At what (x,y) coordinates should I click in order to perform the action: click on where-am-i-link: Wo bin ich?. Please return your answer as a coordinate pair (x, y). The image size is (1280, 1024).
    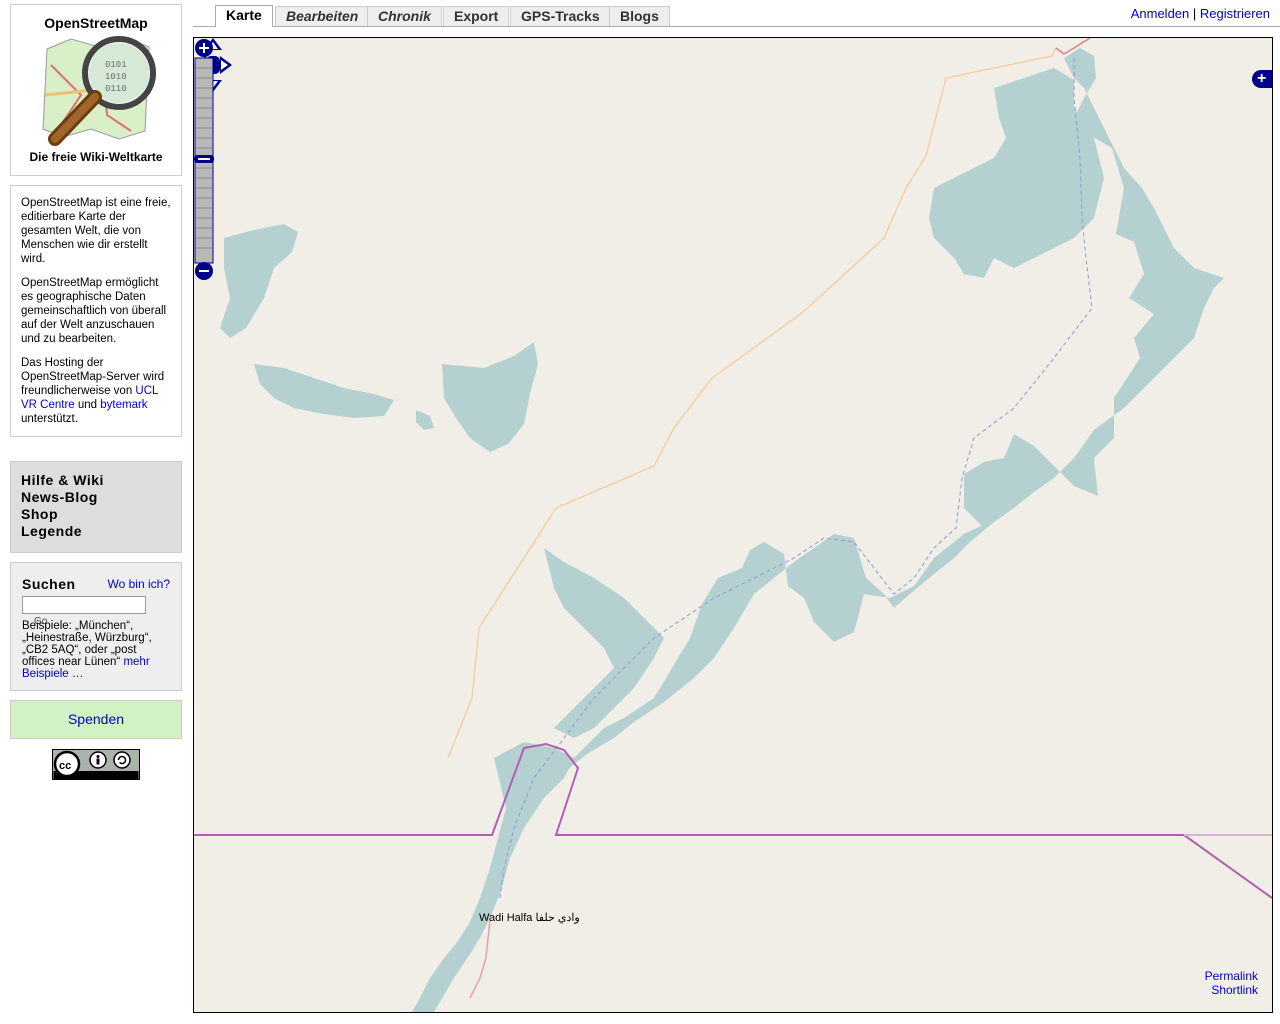
    Looking at the image, I should click on (139, 584).